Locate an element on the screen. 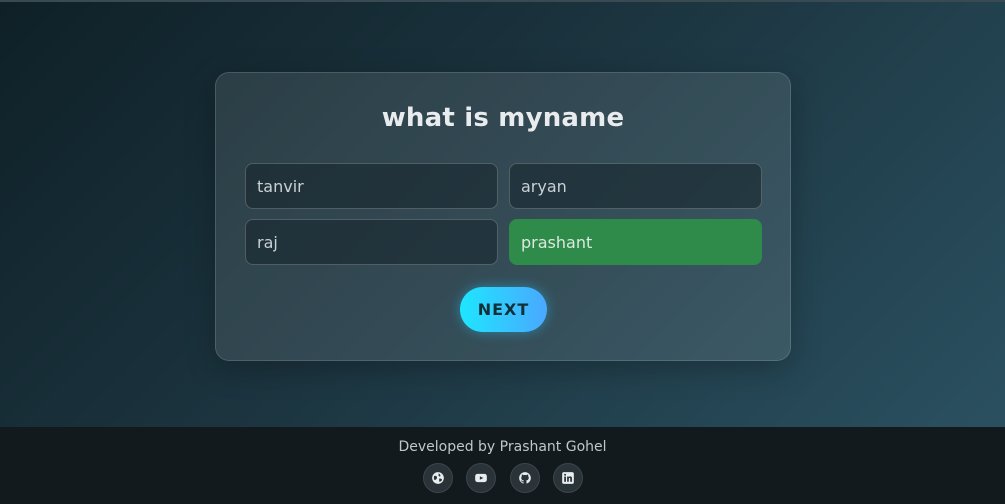  website-link is located at coordinates (438, 478).